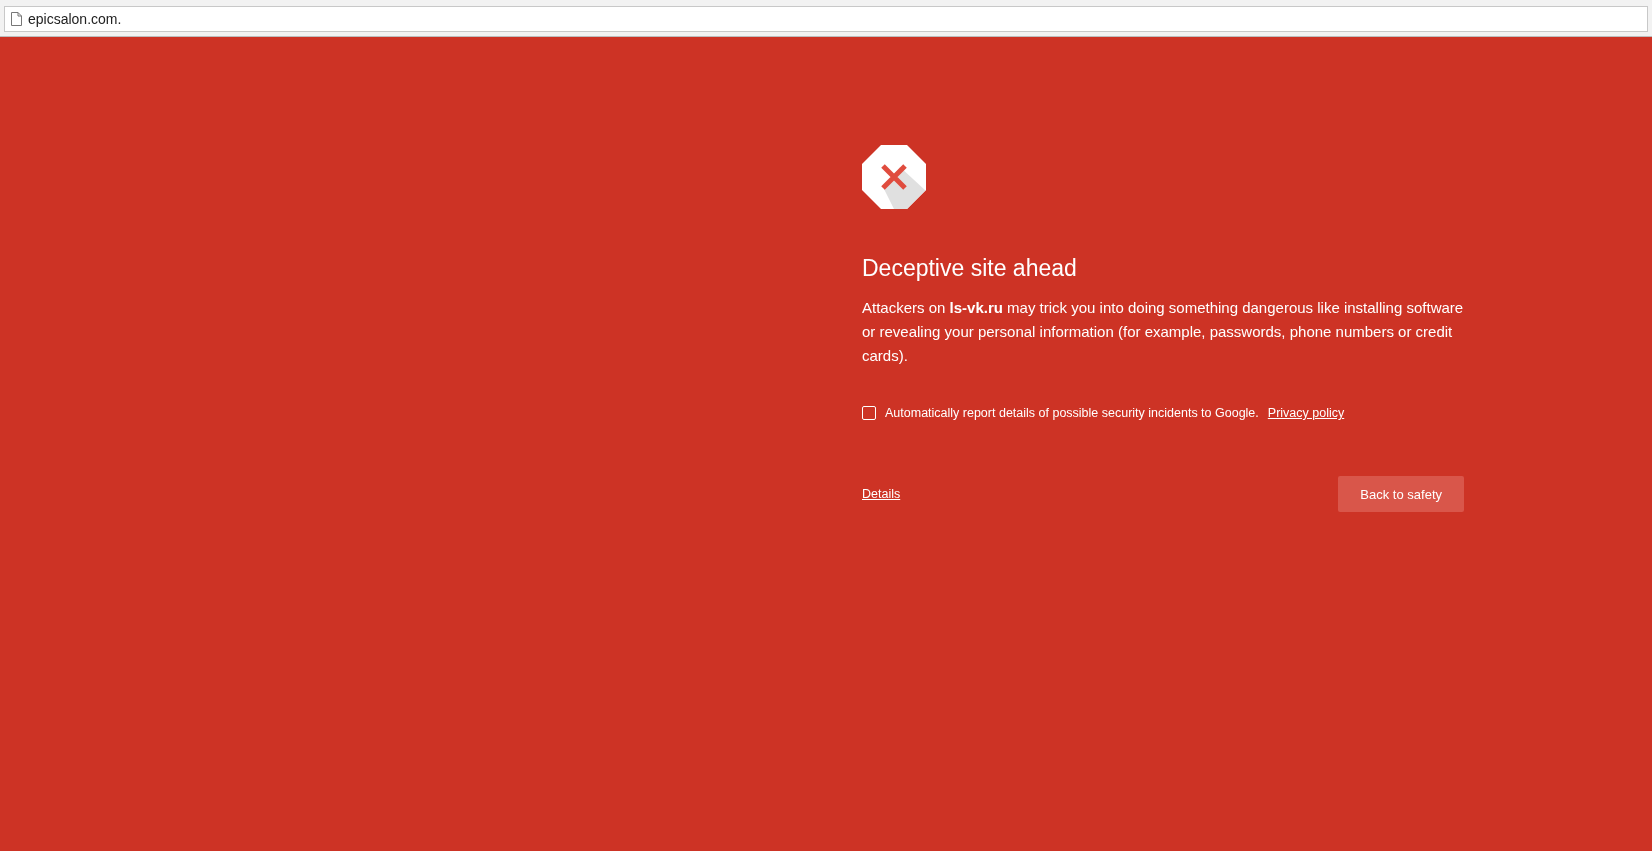 The width and height of the screenshot is (1652, 851). What do you see at coordinates (75, 19) in the screenshot?
I see `url-text: epicsalon.com.` at bounding box center [75, 19].